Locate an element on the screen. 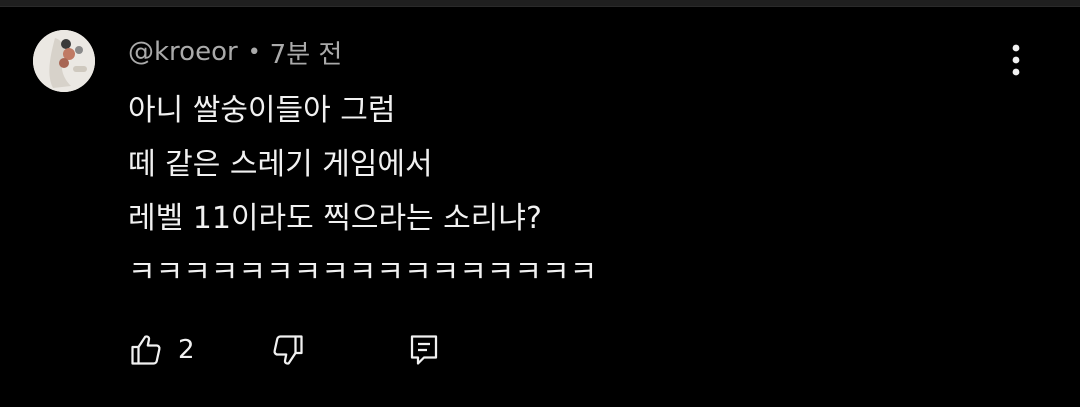 The image size is (1080, 407). more-vert-icon is located at coordinates (1016, 60).